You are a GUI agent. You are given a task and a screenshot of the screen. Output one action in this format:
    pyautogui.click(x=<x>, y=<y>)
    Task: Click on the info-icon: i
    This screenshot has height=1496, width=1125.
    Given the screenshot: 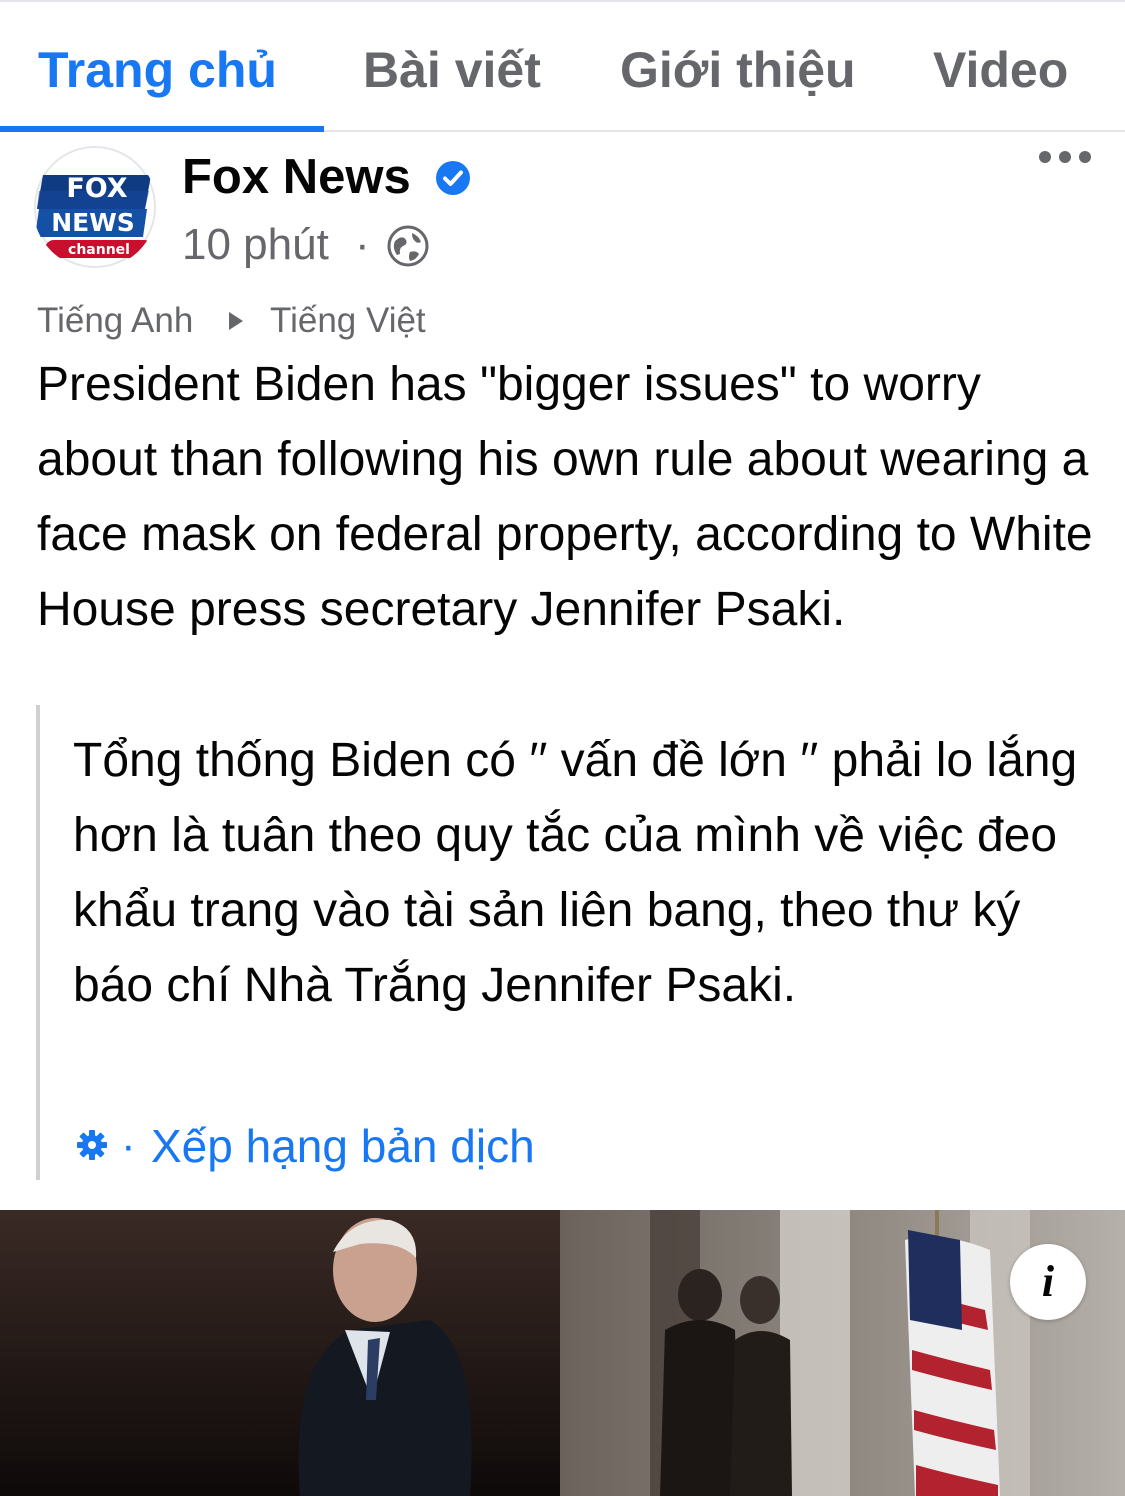 What is the action you would take?
    pyautogui.click(x=1048, y=1281)
    